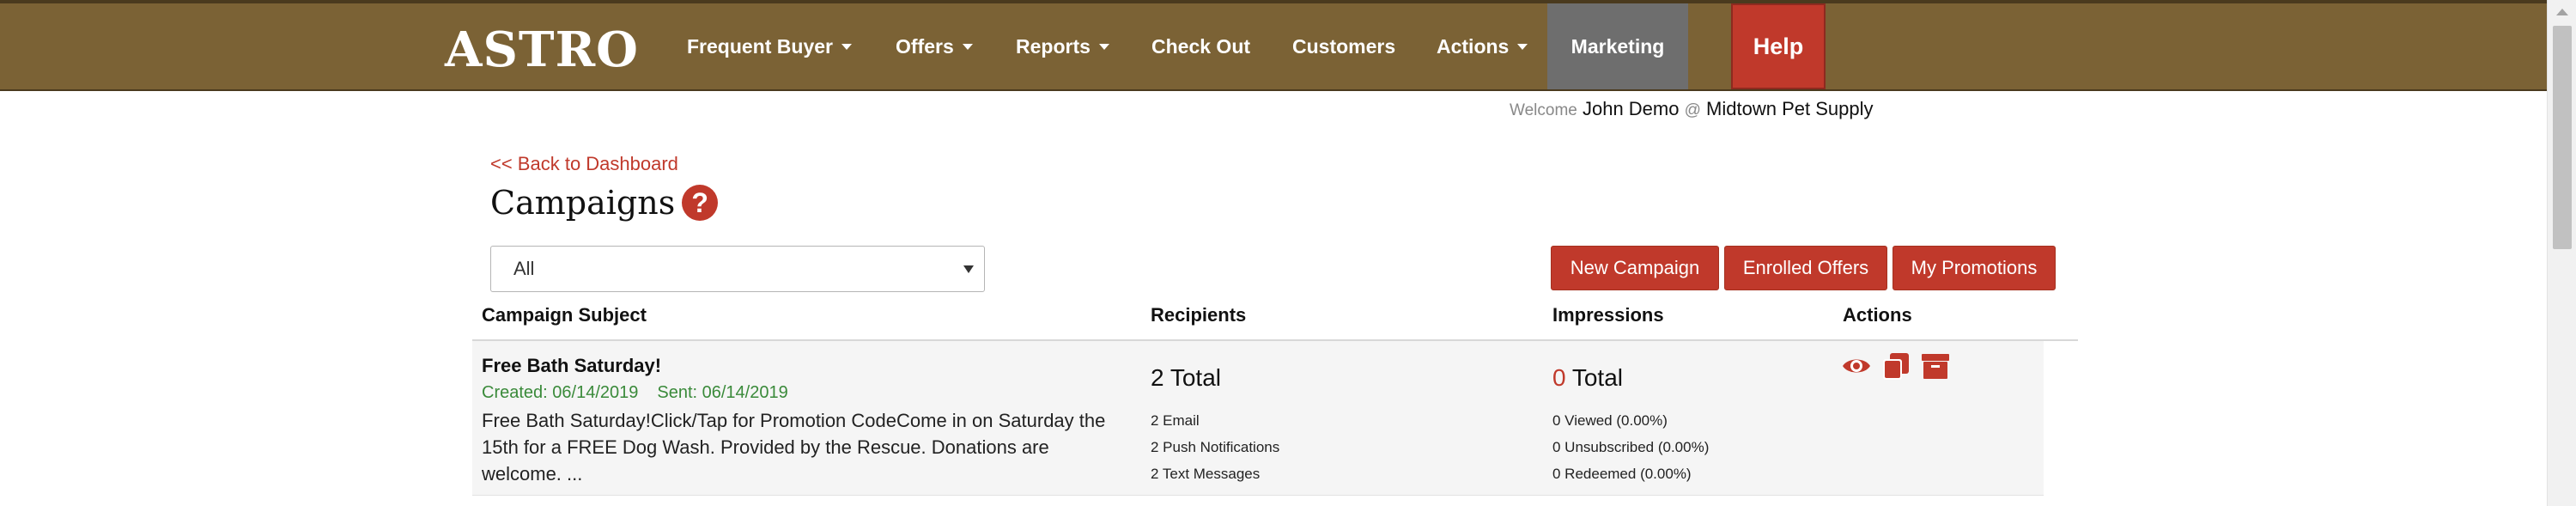 The width and height of the screenshot is (2576, 506). What do you see at coordinates (1635, 268) in the screenshot?
I see `new-campaign-button: New Campaign` at bounding box center [1635, 268].